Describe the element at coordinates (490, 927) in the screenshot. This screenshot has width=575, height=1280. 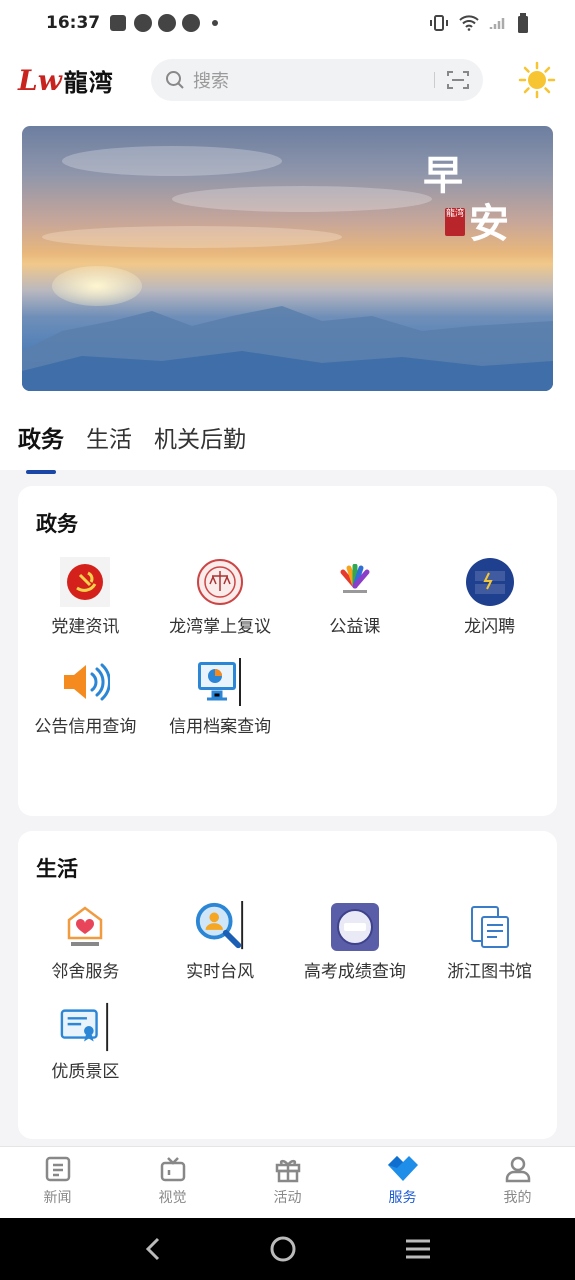
I see `library-icon` at that location.